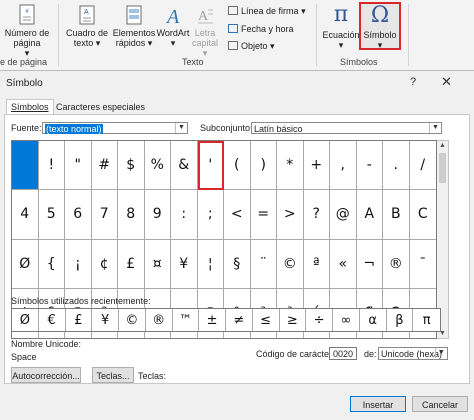 Image resolution: width=474 pixels, height=420 pixels. What do you see at coordinates (290, 166) in the screenshot?
I see `symbol-cell: *` at bounding box center [290, 166].